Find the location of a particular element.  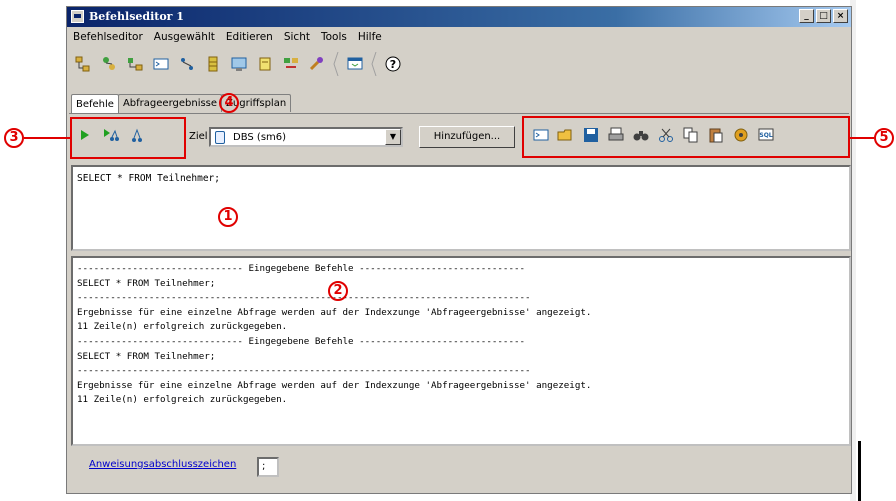

menu-tools: Tools is located at coordinates (334, 37).